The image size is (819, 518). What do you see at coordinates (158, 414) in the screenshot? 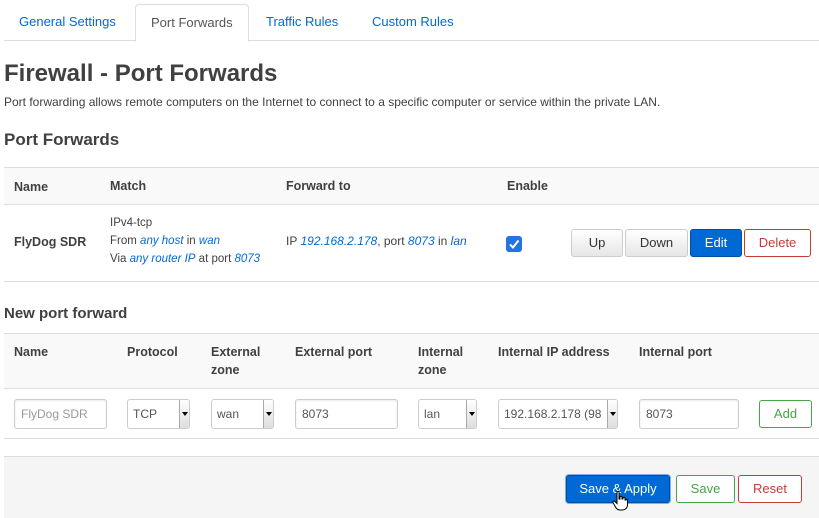
I see `protocol-select: TCP` at bounding box center [158, 414].